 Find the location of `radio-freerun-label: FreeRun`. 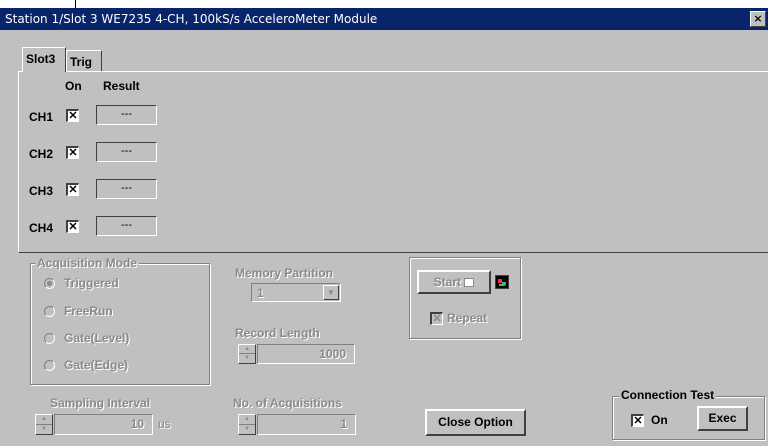

radio-freerun-label: FreeRun is located at coordinates (88, 311).